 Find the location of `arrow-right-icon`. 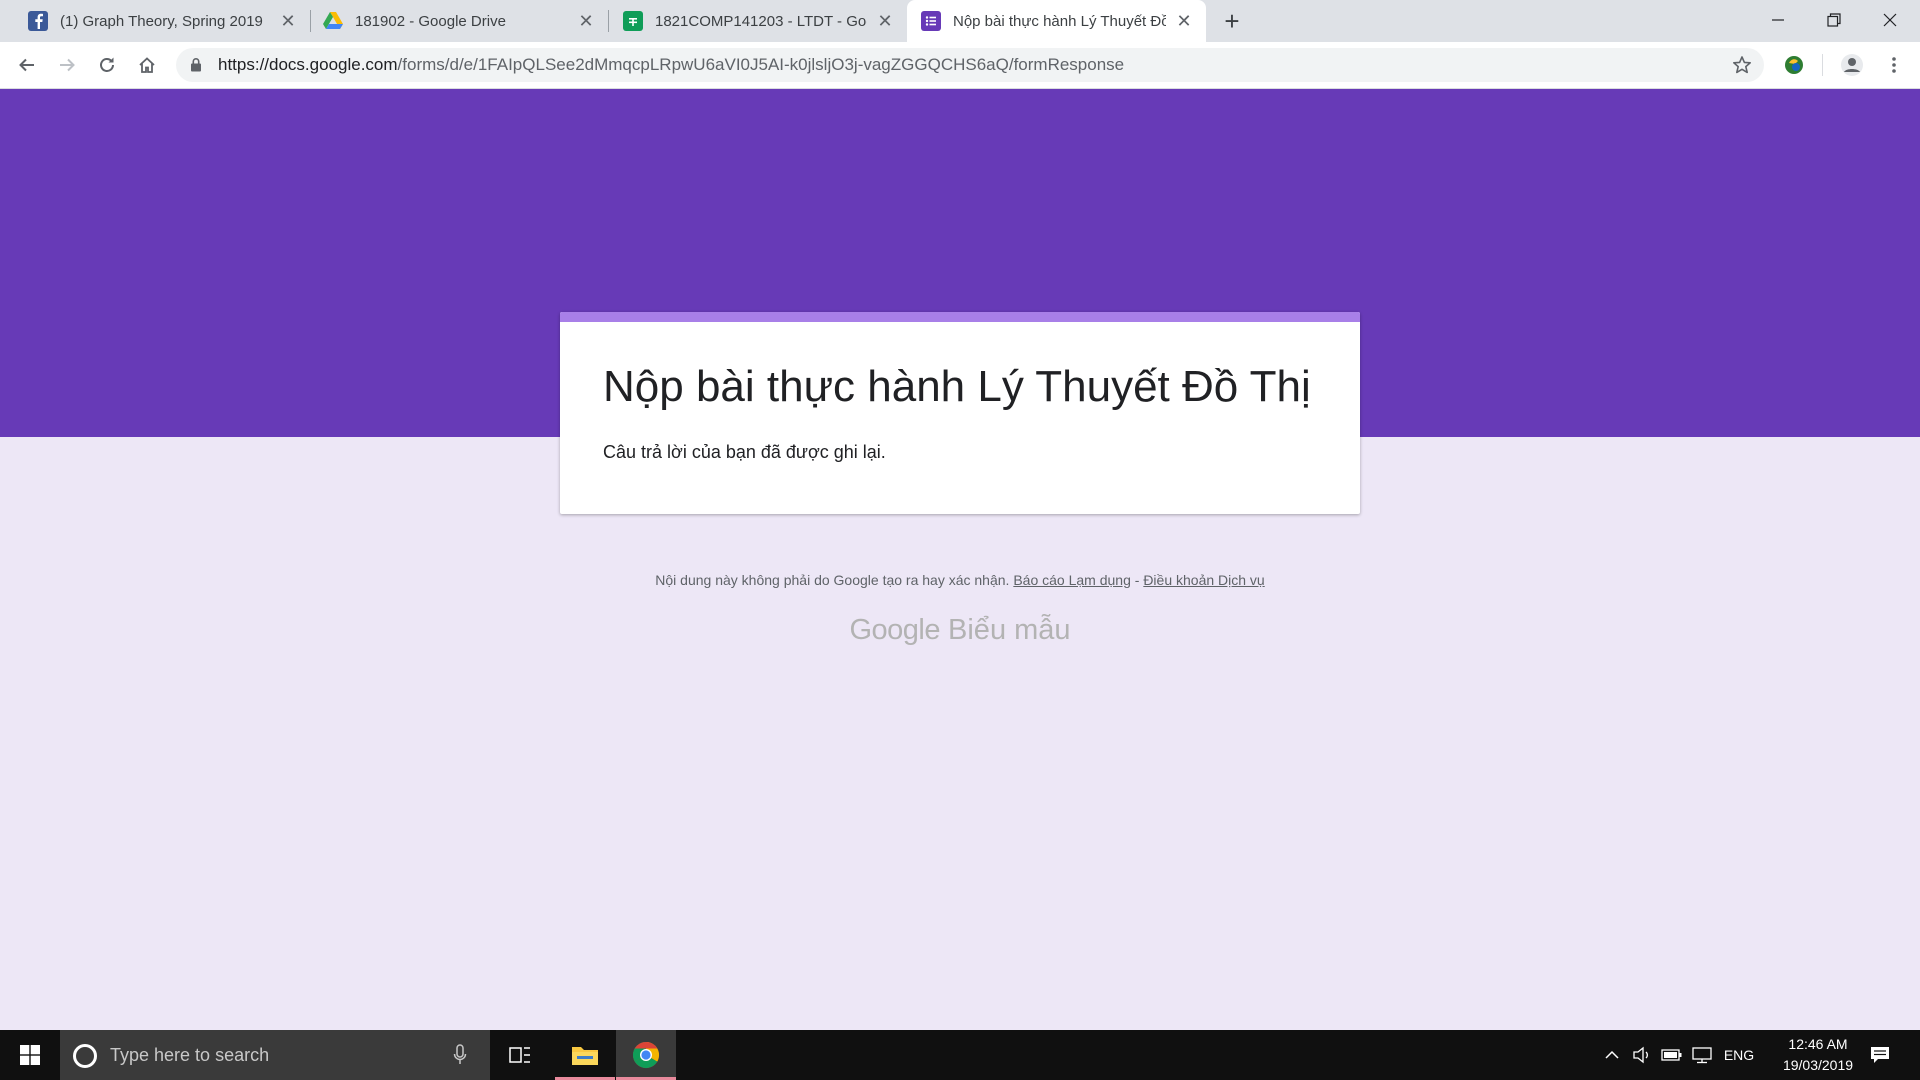

arrow-right-icon is located at coordinates (67, 65).